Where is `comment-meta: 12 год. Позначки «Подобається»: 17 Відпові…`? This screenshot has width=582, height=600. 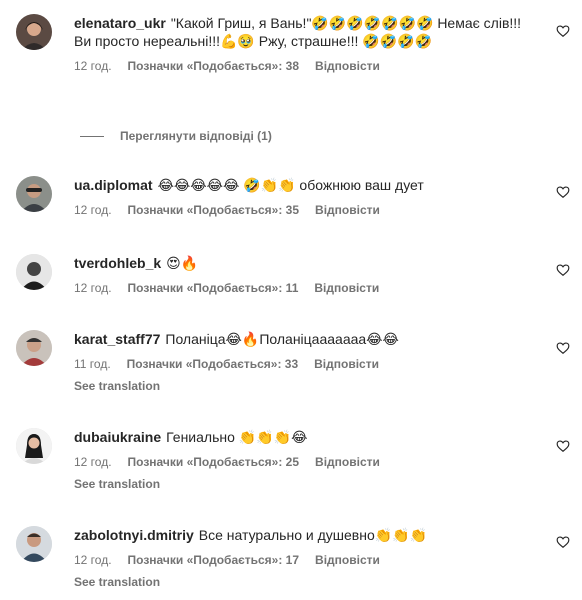
comment-meta: 12 год. Позначки «Подобається»: 17 Відпові… is located at coordinates (308, 560).